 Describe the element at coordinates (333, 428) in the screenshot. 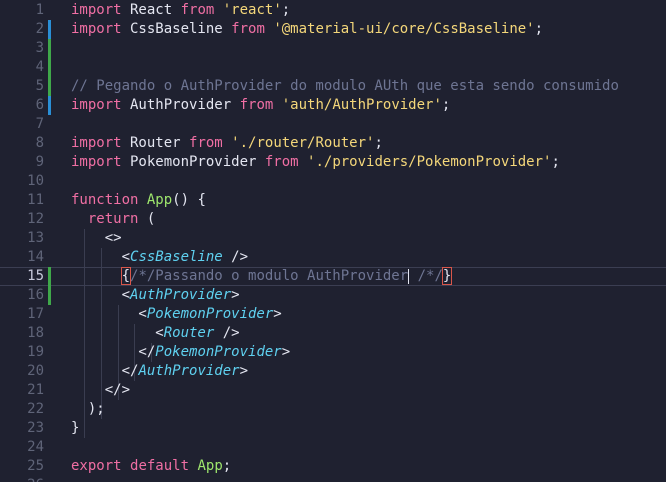

I see `code-line: 23}` at that location.